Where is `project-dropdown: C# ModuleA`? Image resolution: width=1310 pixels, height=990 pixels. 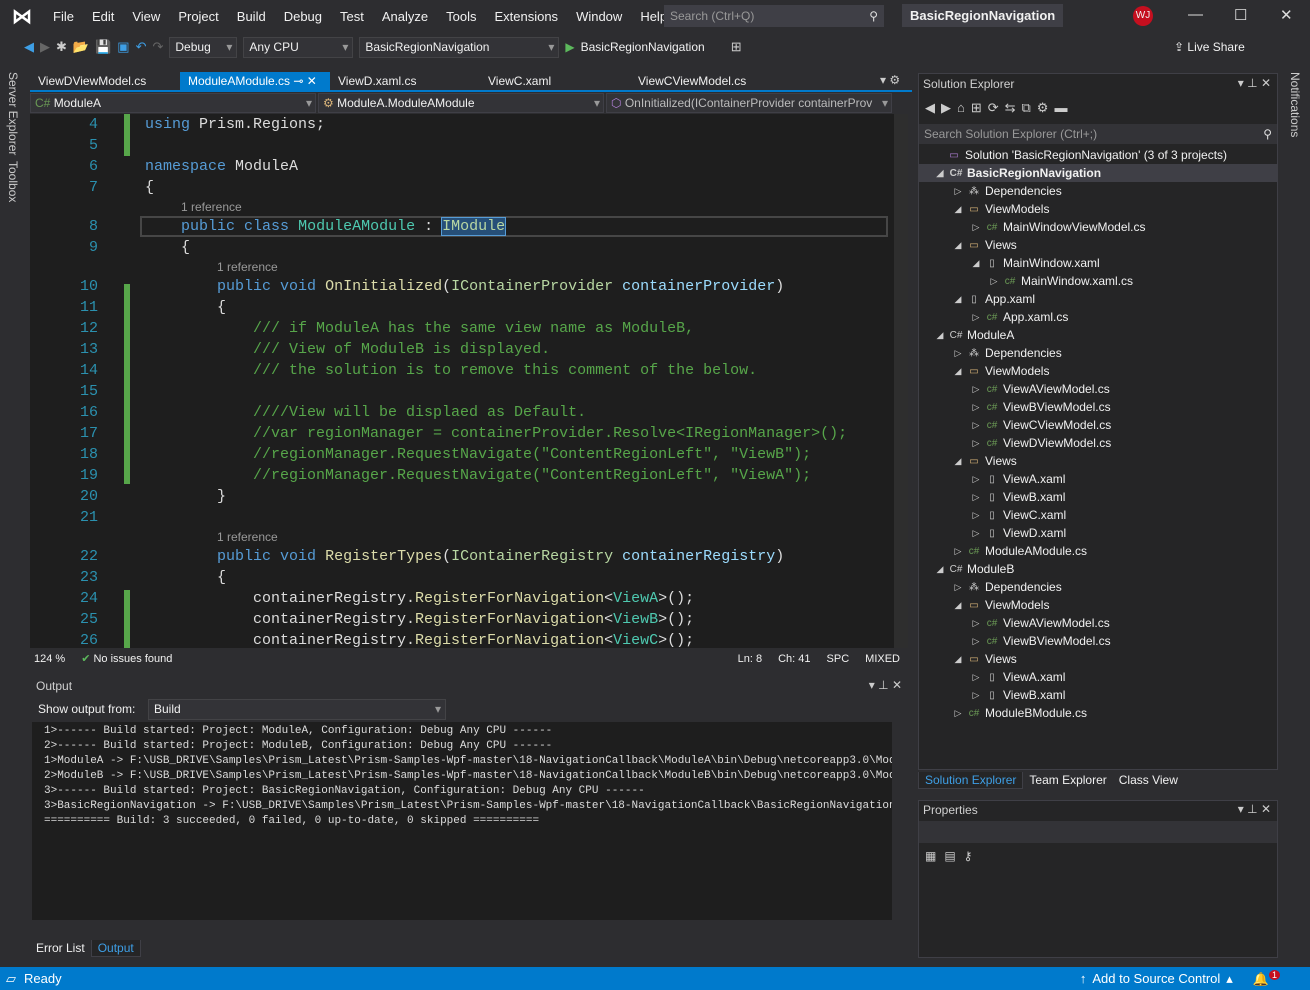 project-dropdown: C# ModuleA is located at coordinates (173, 103).